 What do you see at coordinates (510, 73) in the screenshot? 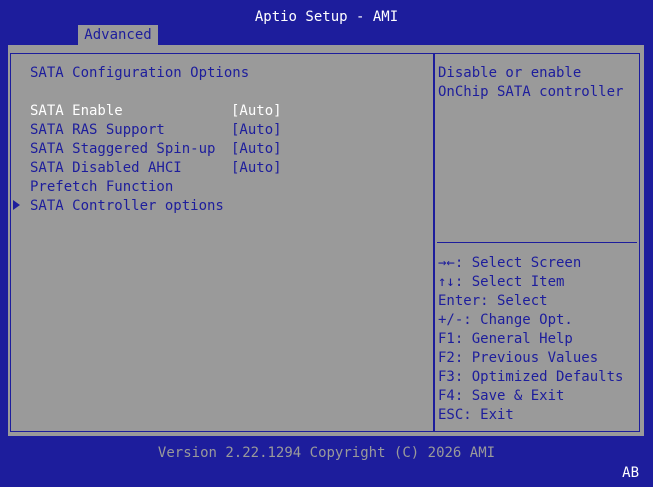
I see `help-description-line1: Disable or enable` at bounding box center [510, 73].